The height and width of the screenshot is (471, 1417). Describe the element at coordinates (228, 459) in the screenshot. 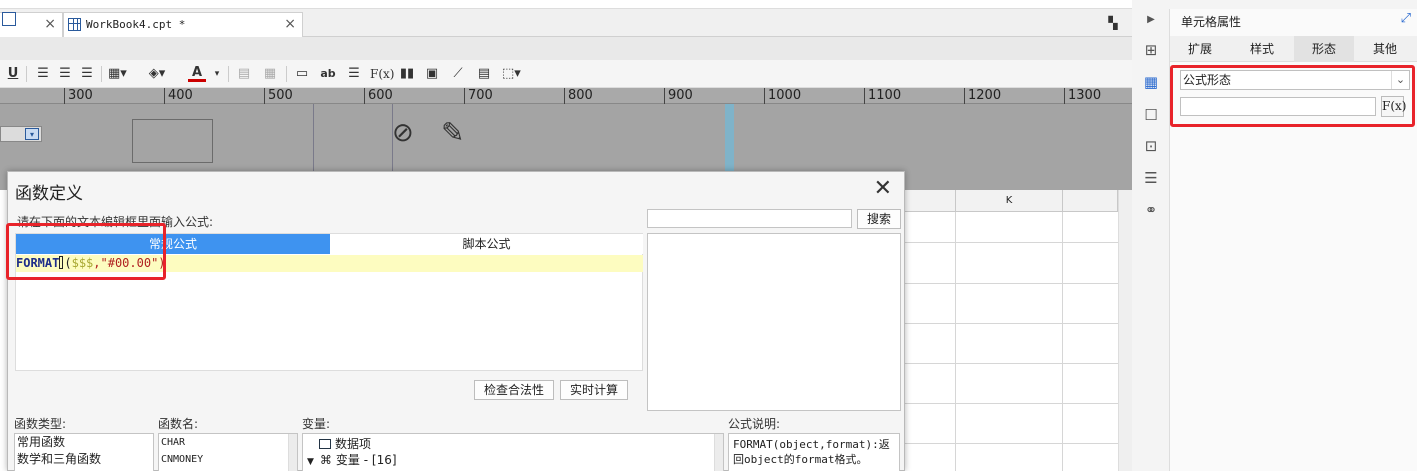

I see `list-item: CNMONEY` at that location.